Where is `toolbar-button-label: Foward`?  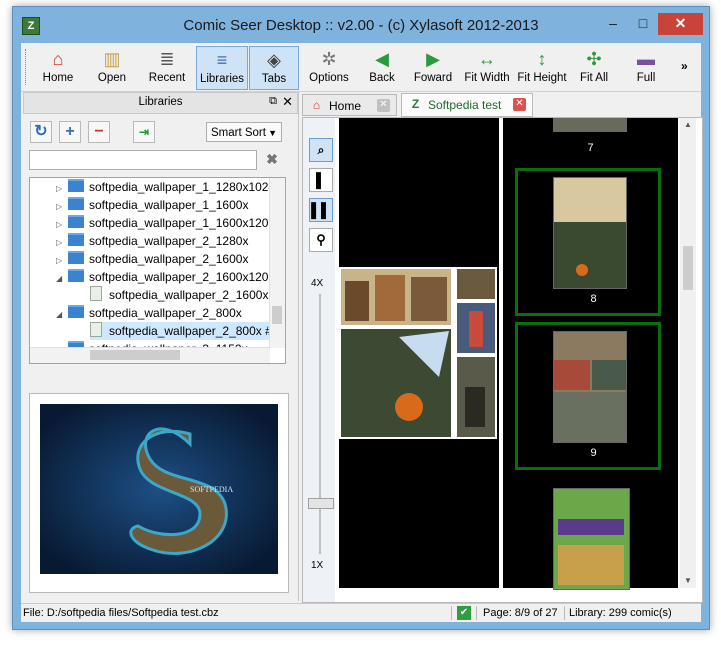 toolbar-button-label: Foward is located at coordinates (433, 78).